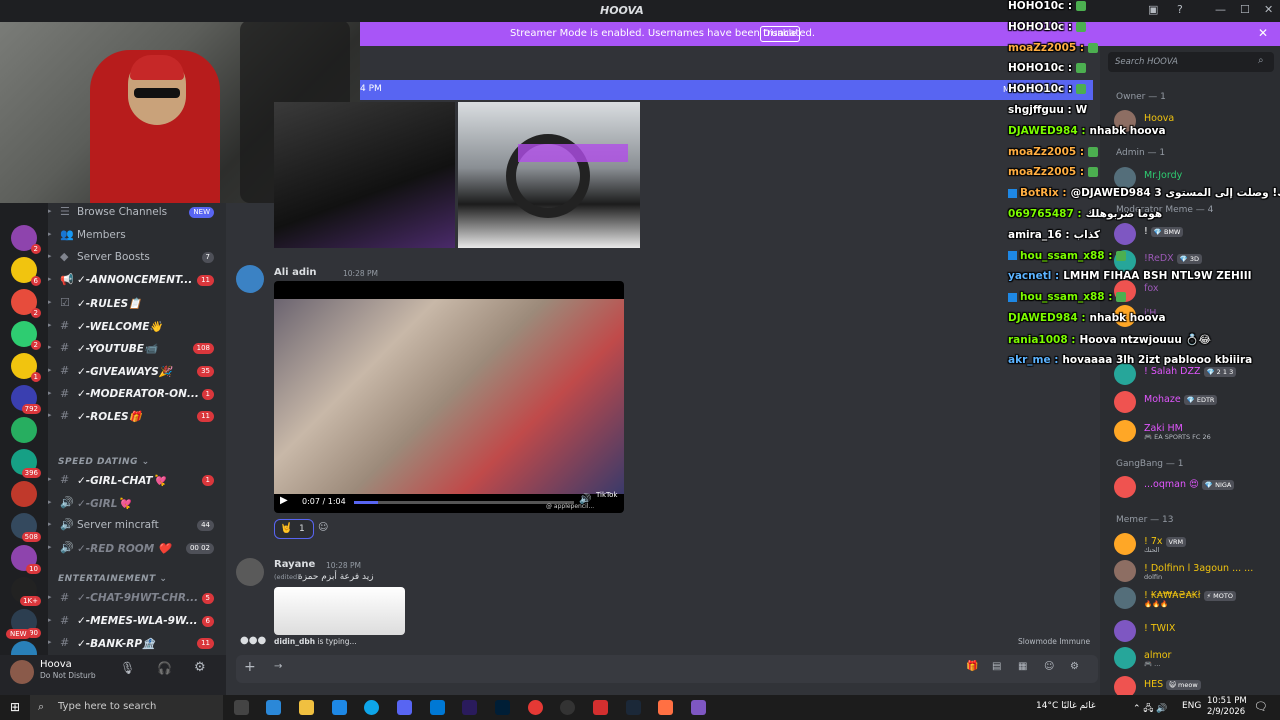 The width and height of the screenshot is (1280, 720). Describe the element at coordinates (726, 90) in the screenshot. I see `new-messages-bar: 4 PM Mark As Read` at that location.